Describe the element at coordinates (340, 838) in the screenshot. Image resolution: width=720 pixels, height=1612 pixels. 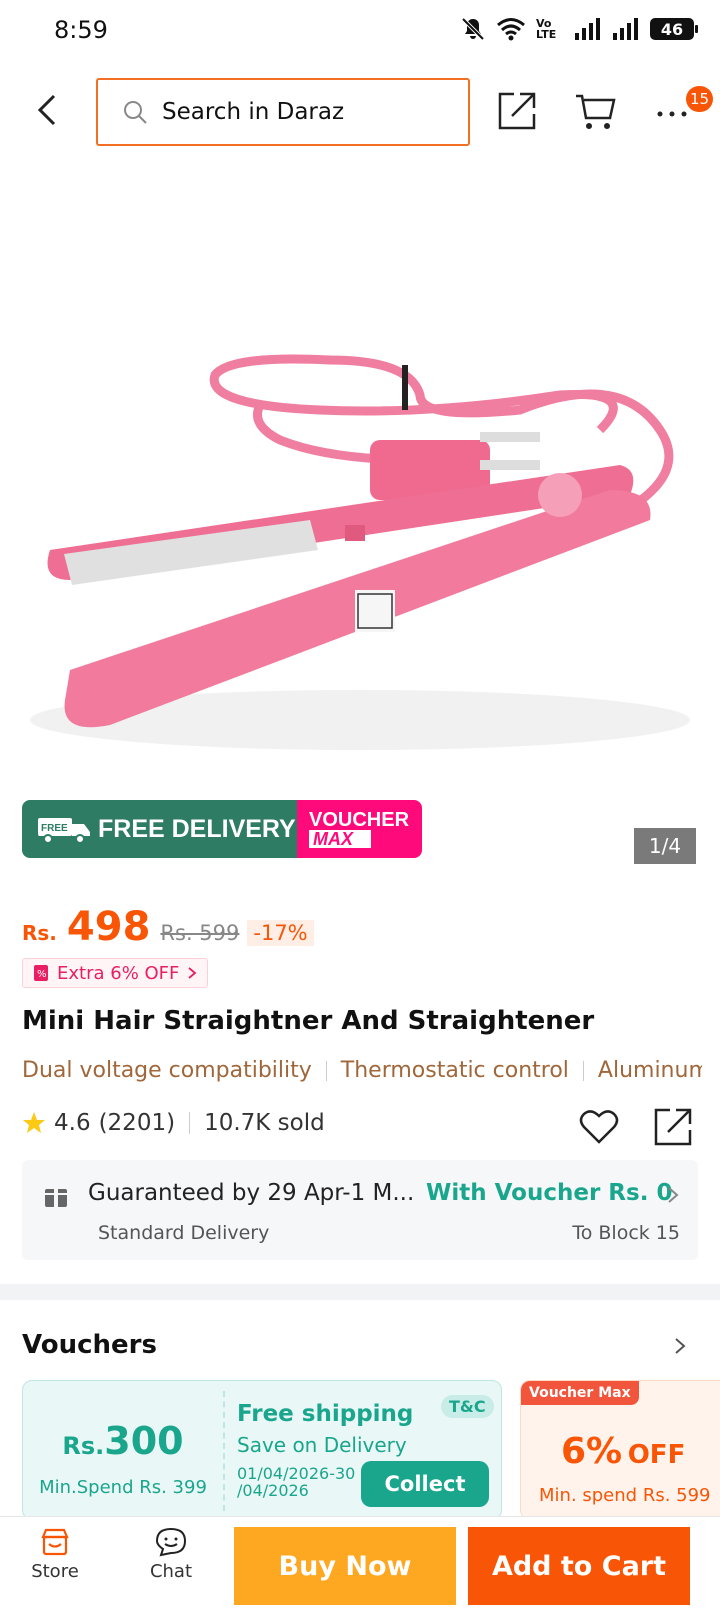
I see `voucher-max-max: MAX` at that location.